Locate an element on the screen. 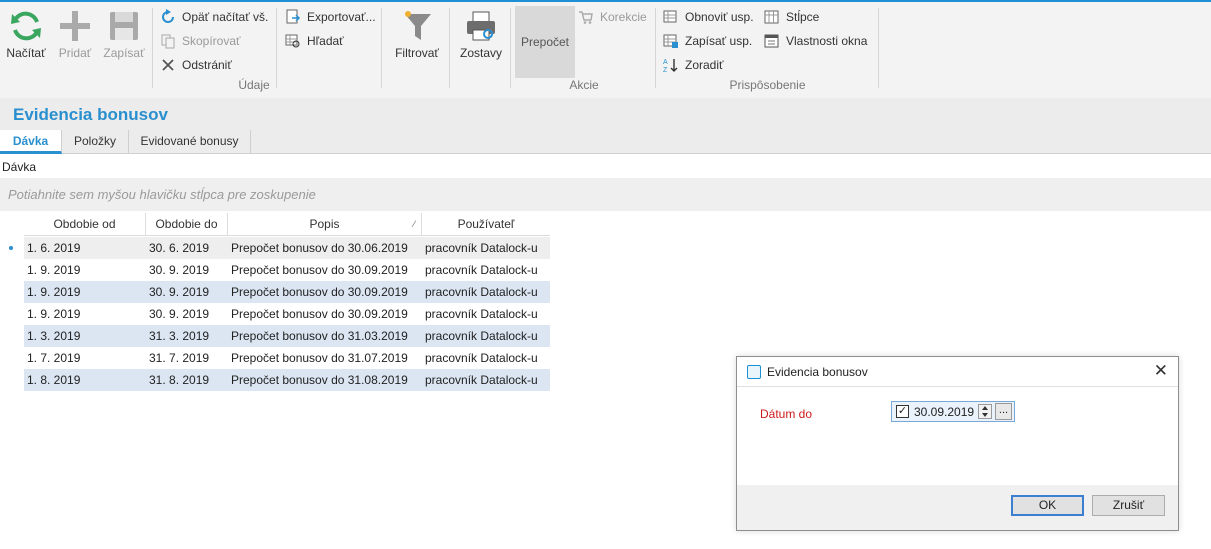  group-label-customize: Prispôsobenie is located at coordinates (767, 85).